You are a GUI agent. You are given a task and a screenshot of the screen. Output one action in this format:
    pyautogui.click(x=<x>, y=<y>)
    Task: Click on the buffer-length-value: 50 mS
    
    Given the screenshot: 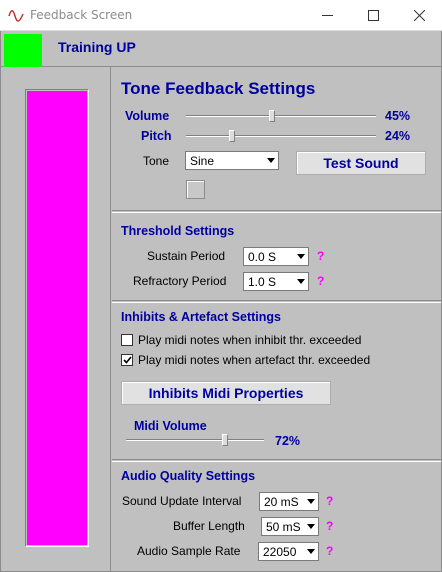 What is the action you would take?
    pyautogui.click(x=283, y=527)
    